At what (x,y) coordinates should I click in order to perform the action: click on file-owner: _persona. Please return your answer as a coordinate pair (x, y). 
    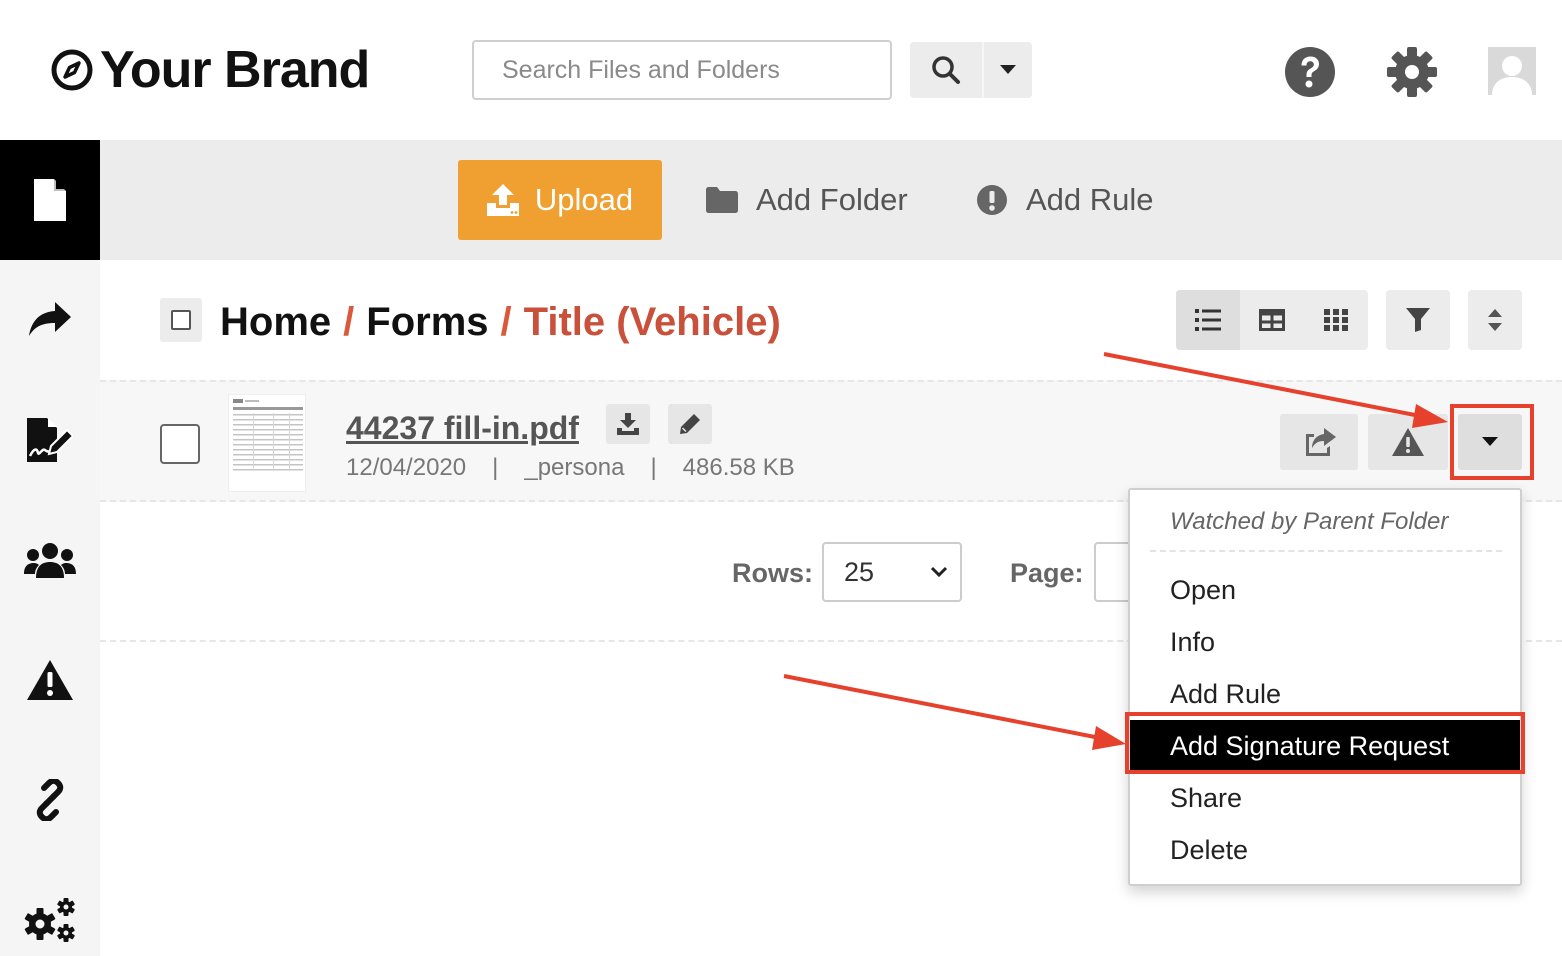
    Looking at the image, I should click on (574, 467).